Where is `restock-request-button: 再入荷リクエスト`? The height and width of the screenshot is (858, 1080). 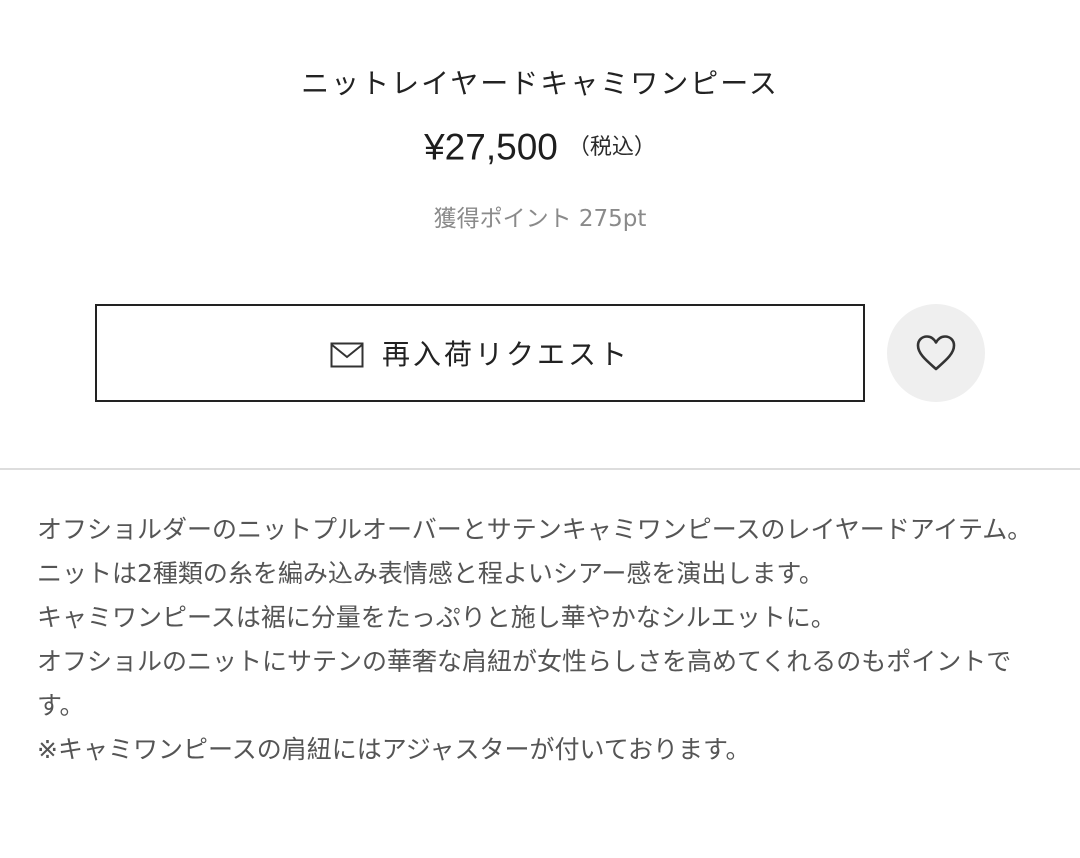
restock-request-button: 再入荷リクエスト is located at coordinates (480, 353).